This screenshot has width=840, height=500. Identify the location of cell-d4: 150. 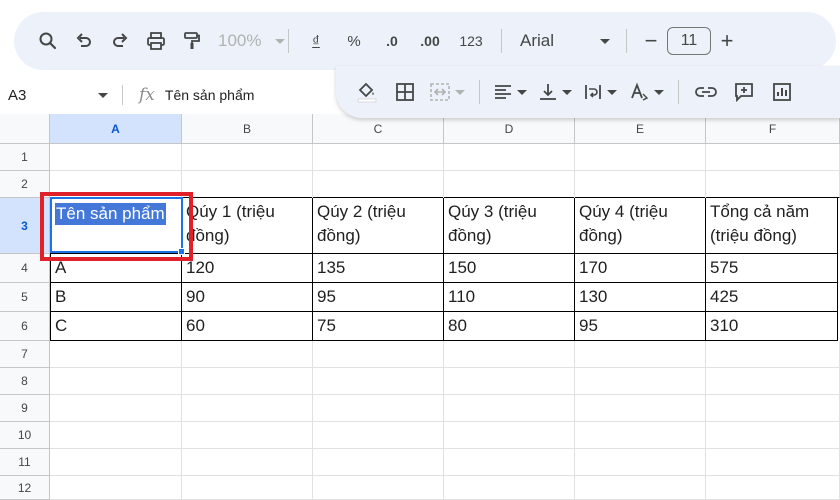
(509, 268).